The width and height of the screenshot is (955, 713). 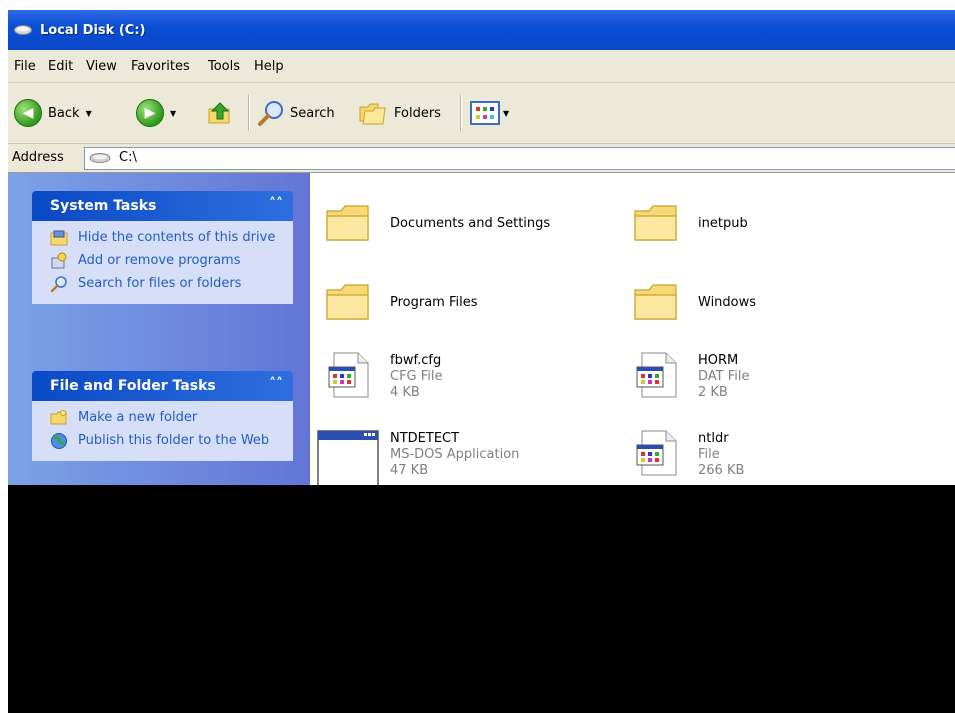 I want to click on task-hide-contents: Hide the contents of this drive, so click(x=162, y=238).